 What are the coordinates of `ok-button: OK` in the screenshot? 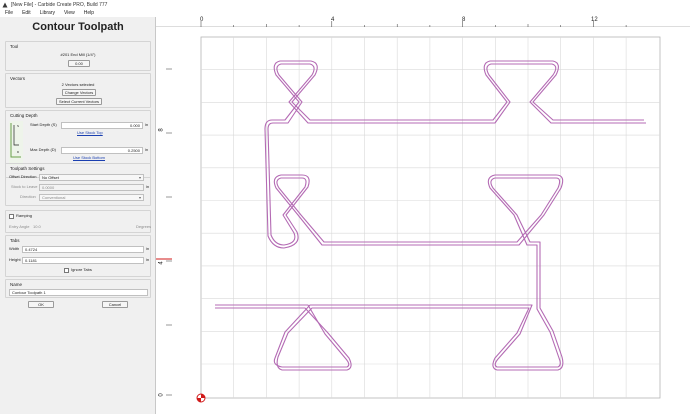 It's located at (41, 304).